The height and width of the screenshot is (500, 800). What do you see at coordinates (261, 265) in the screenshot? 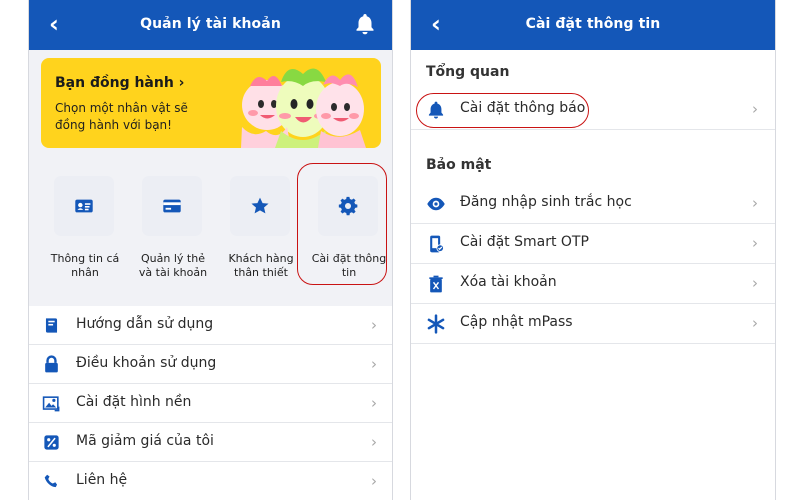
I see `shortcut-loyal-customer-label: Khách hàng thân thiết` at bounding box center [261, 265].